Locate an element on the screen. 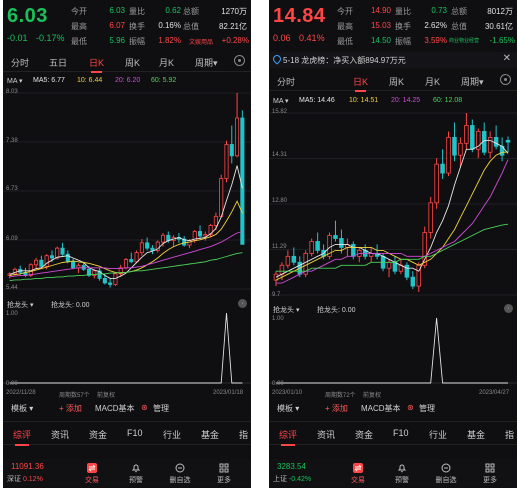 The image size is (519, 488). indicator-line is located at coordinates (392, 350).